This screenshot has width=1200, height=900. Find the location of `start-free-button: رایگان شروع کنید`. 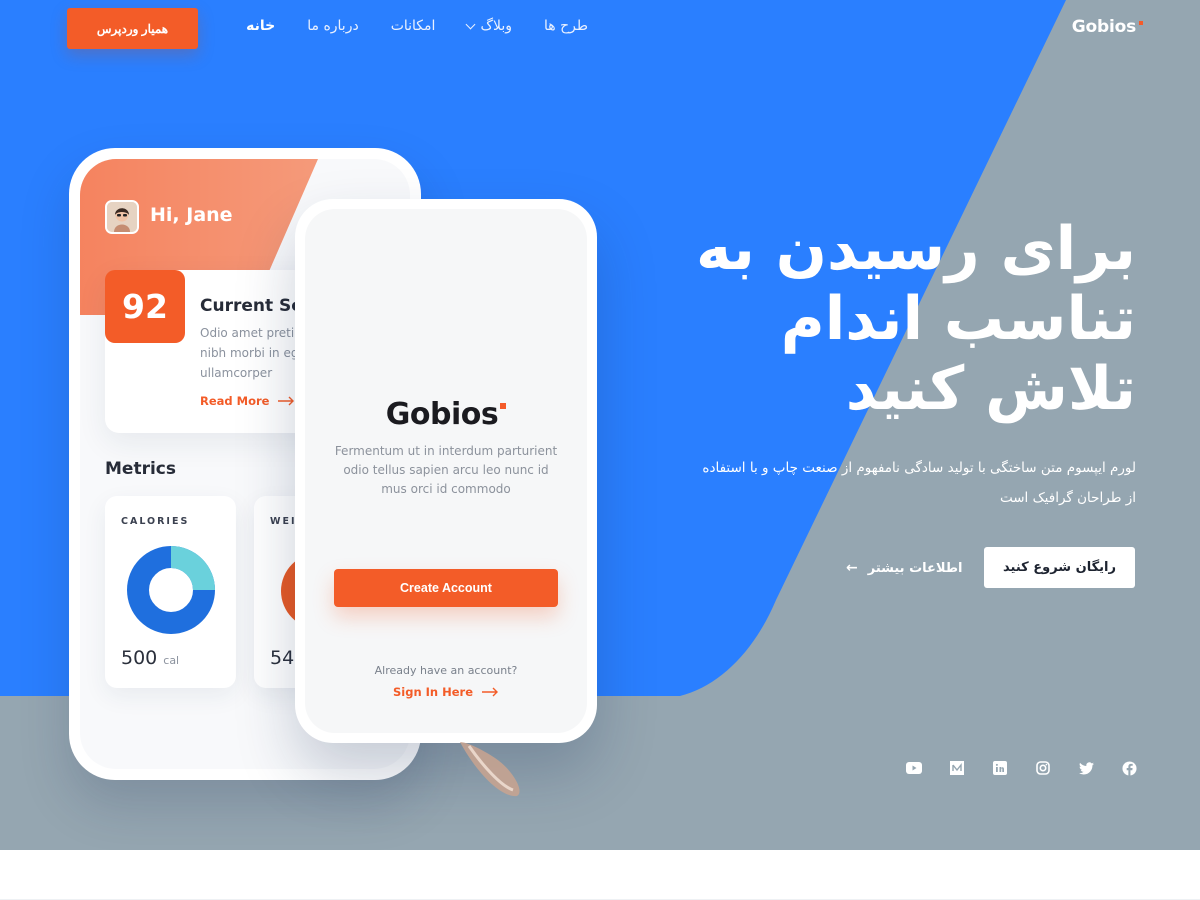

start-free-button: رایگان شروع کنید is located at coordinates (1059, 567).